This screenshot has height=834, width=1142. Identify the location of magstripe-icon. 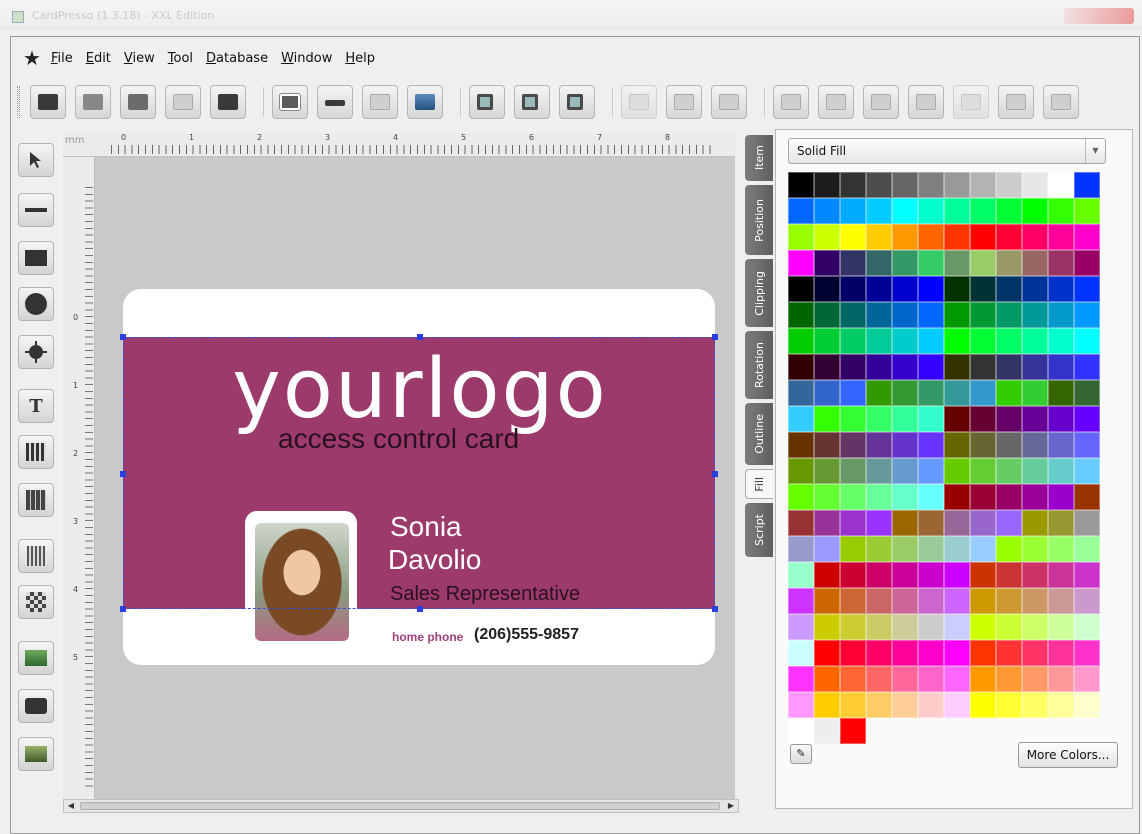
(335, 102).